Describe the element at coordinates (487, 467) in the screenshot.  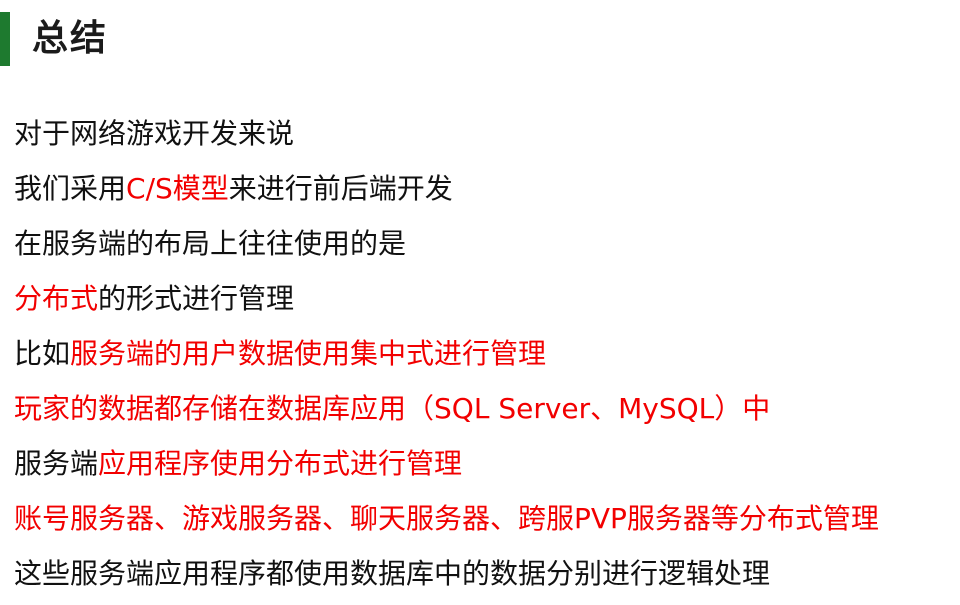
I see `summary-line-7: 服务端应用程序使用分布式进行管理` at that location.